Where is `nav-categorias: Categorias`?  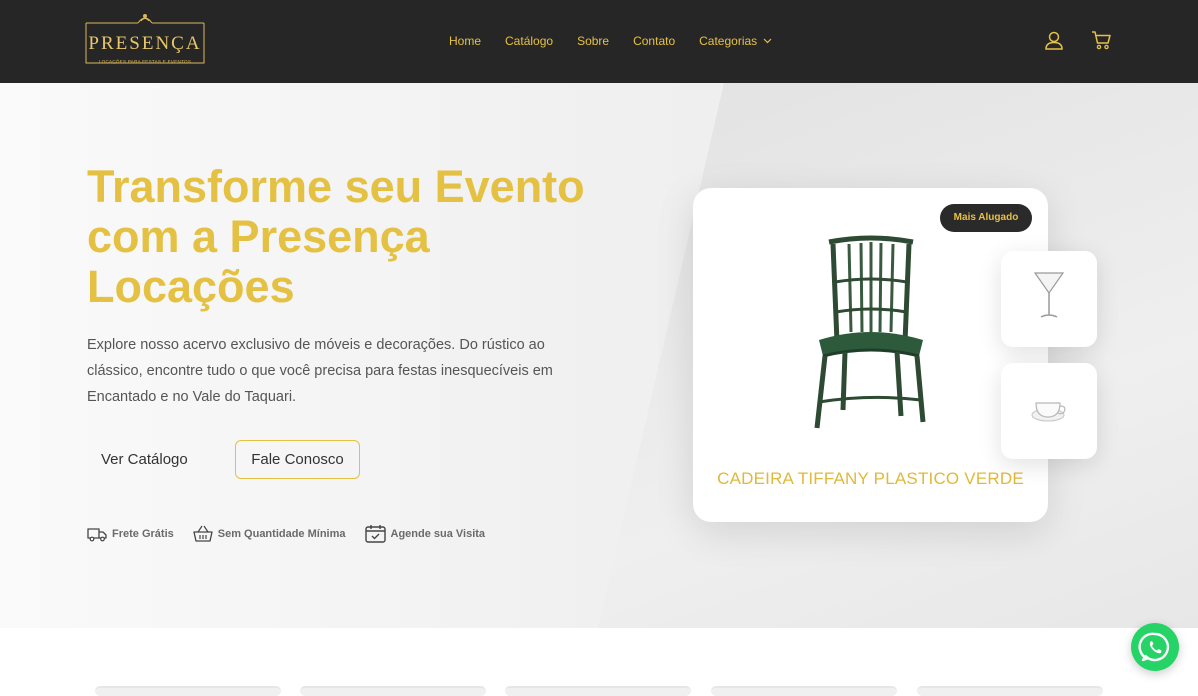 nav-categorias: Categorias is located at coordinates (735, 41).